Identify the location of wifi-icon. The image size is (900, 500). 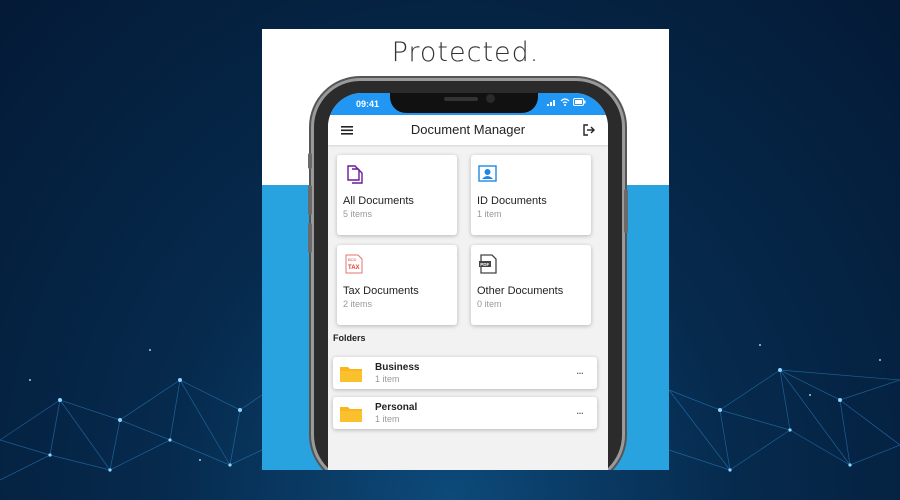
(565, 102).